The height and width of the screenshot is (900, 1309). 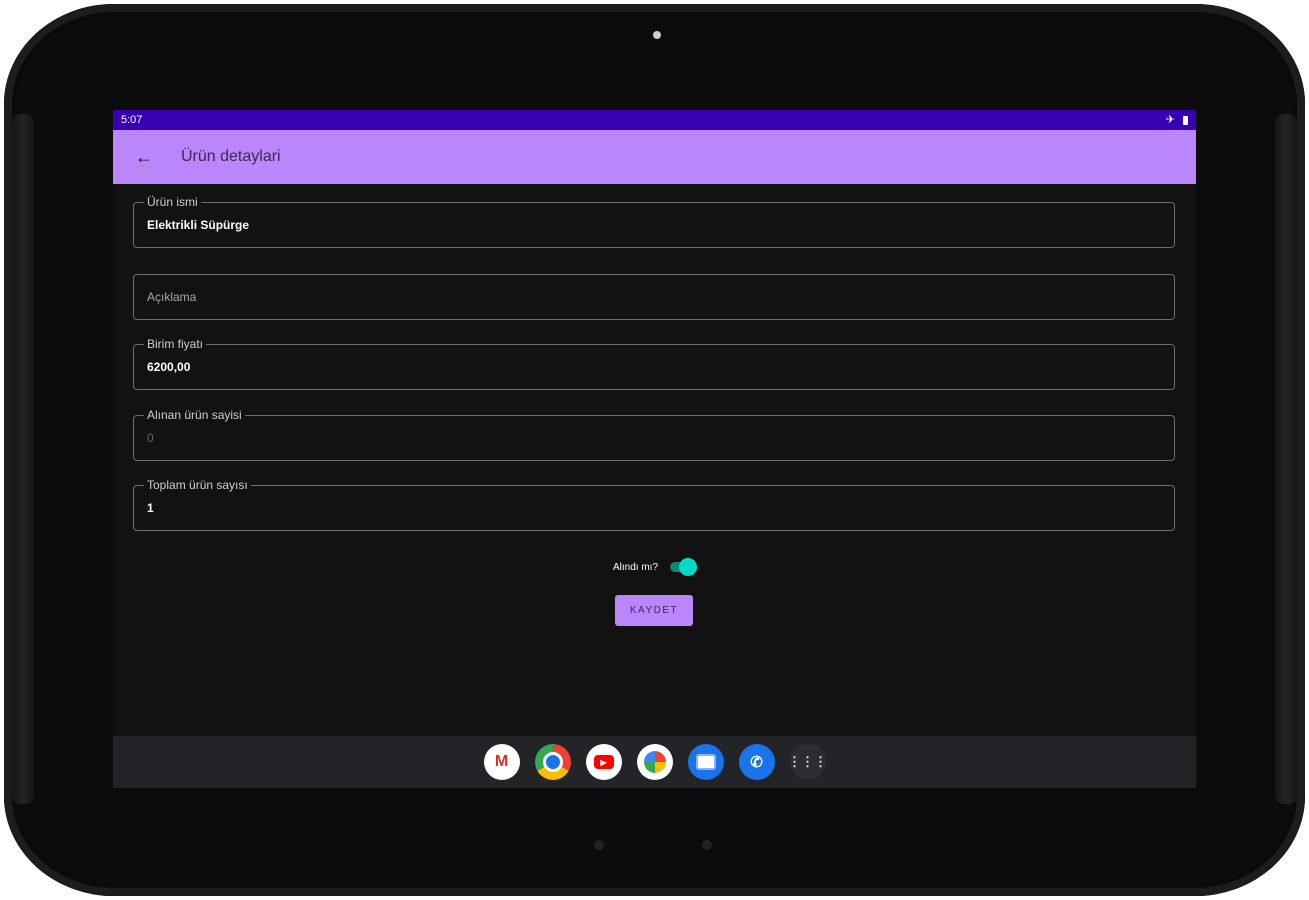 I want to click on chrome-icon, so click(x=552, y=762).